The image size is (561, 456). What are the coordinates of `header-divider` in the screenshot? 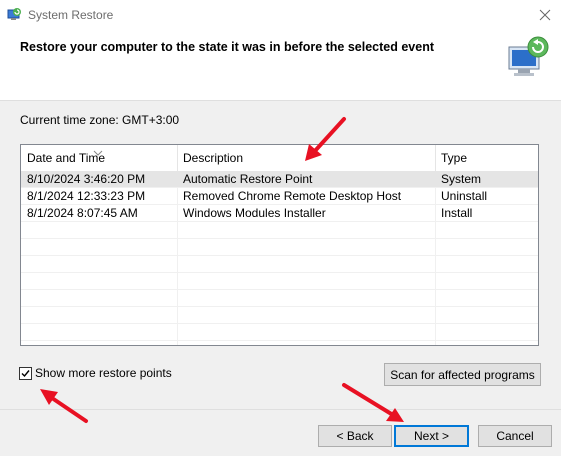 It's located at (280, 100).